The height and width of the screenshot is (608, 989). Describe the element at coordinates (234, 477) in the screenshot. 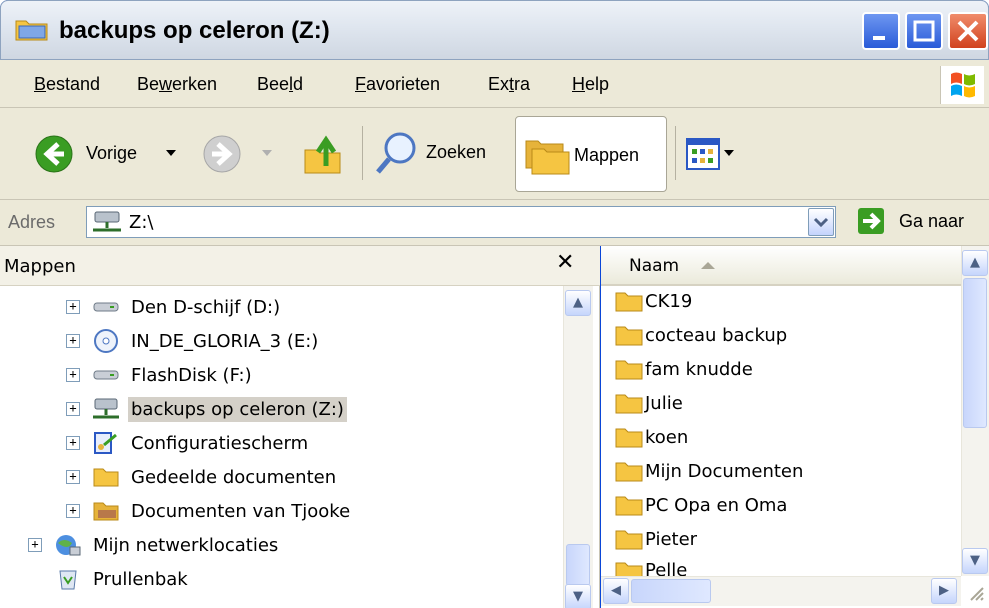

I see `tree-item-label: Gedeelde documenten` at that location.